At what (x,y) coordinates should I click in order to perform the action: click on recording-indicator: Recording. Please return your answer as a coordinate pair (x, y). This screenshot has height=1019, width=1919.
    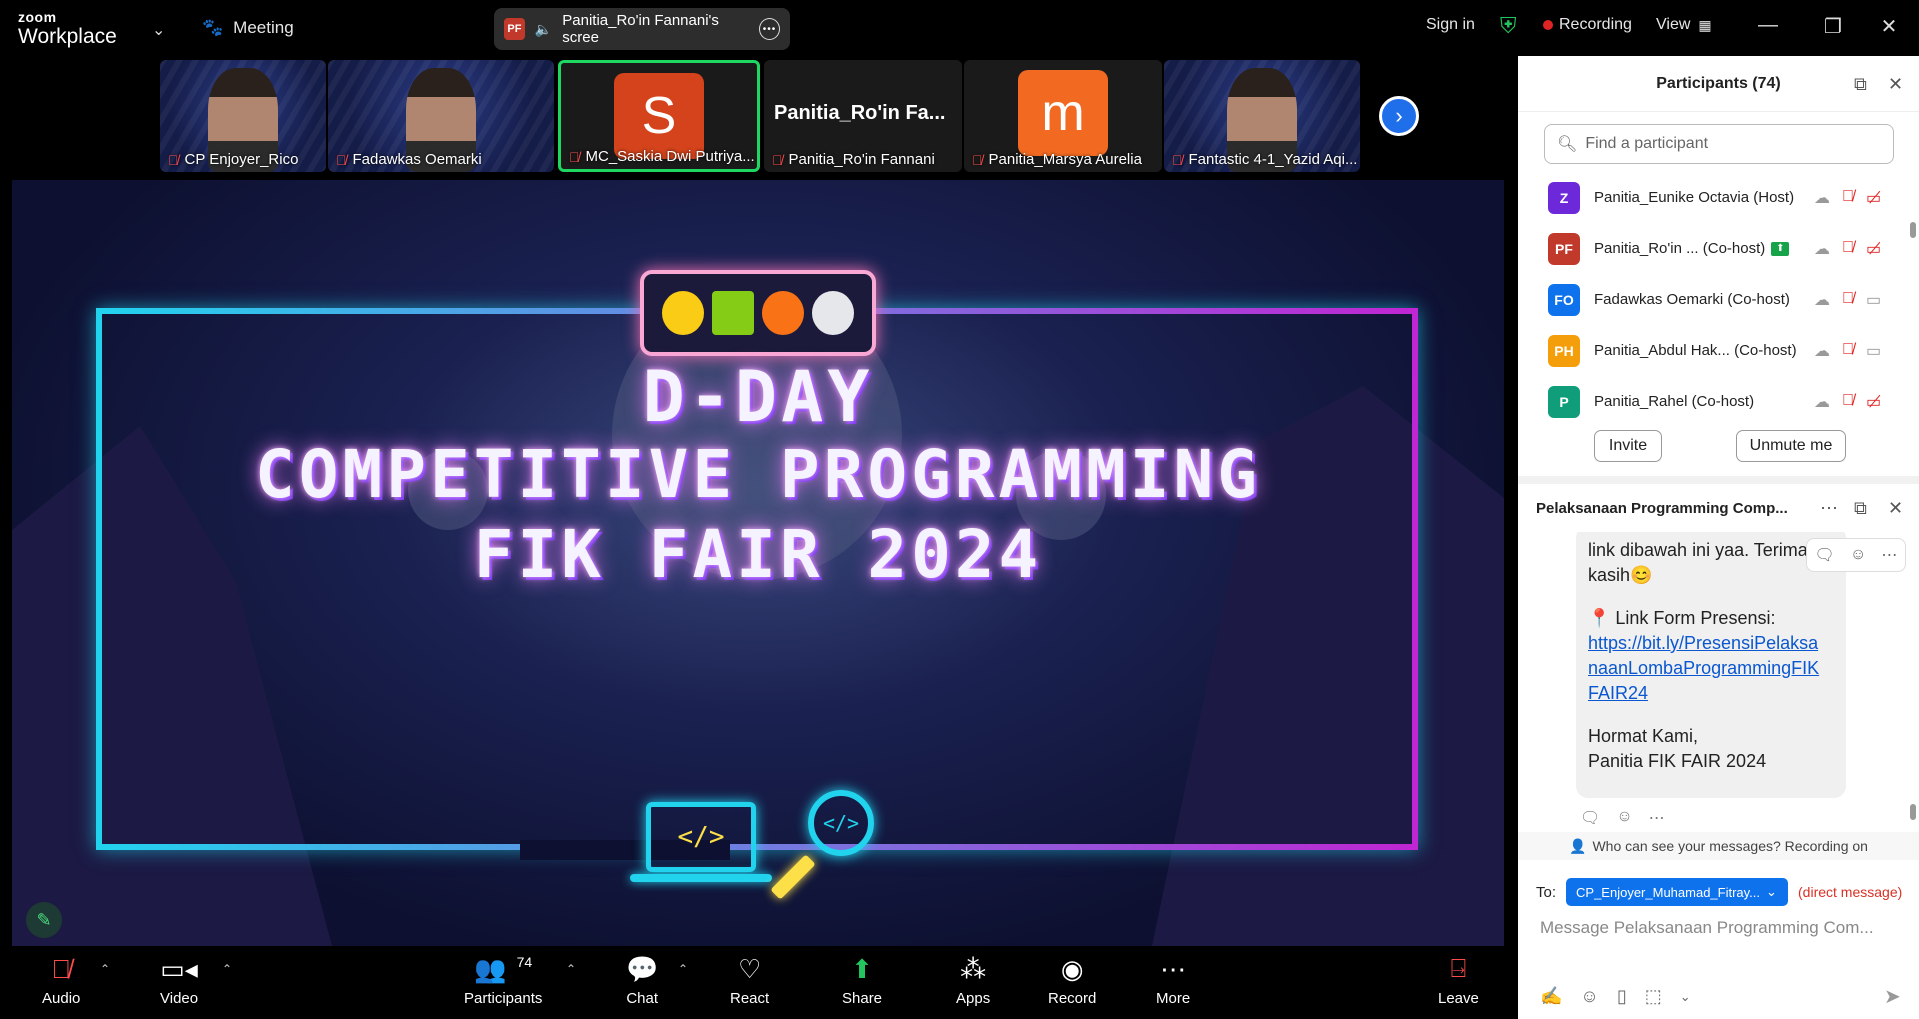
    Looking at the image, I should click on (1587, 25).